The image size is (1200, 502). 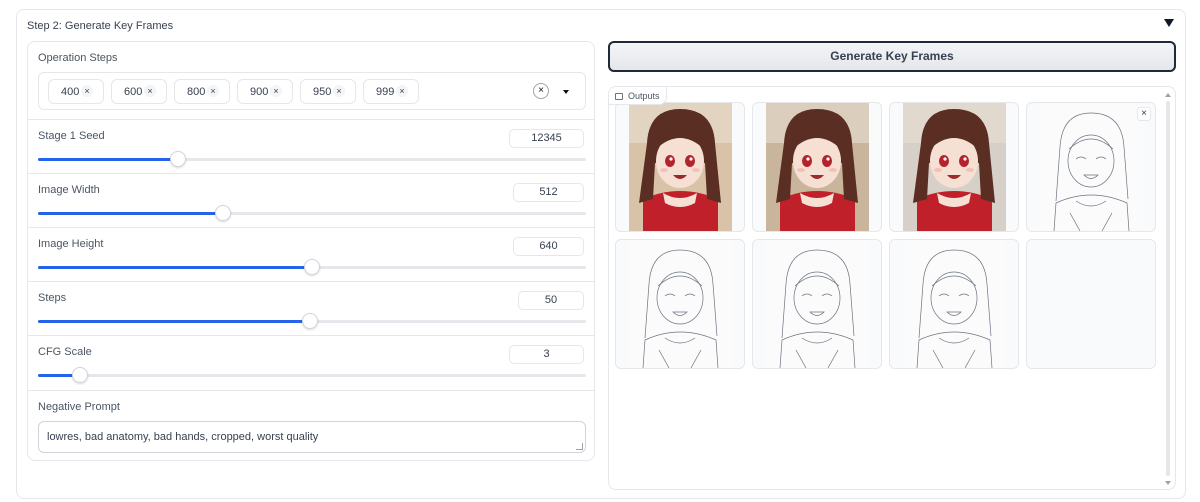 What do you see at coordinates (1091, 167) in the screenshot?
I see `output-thumbnail: ×` at bounding box center [1091, 167].